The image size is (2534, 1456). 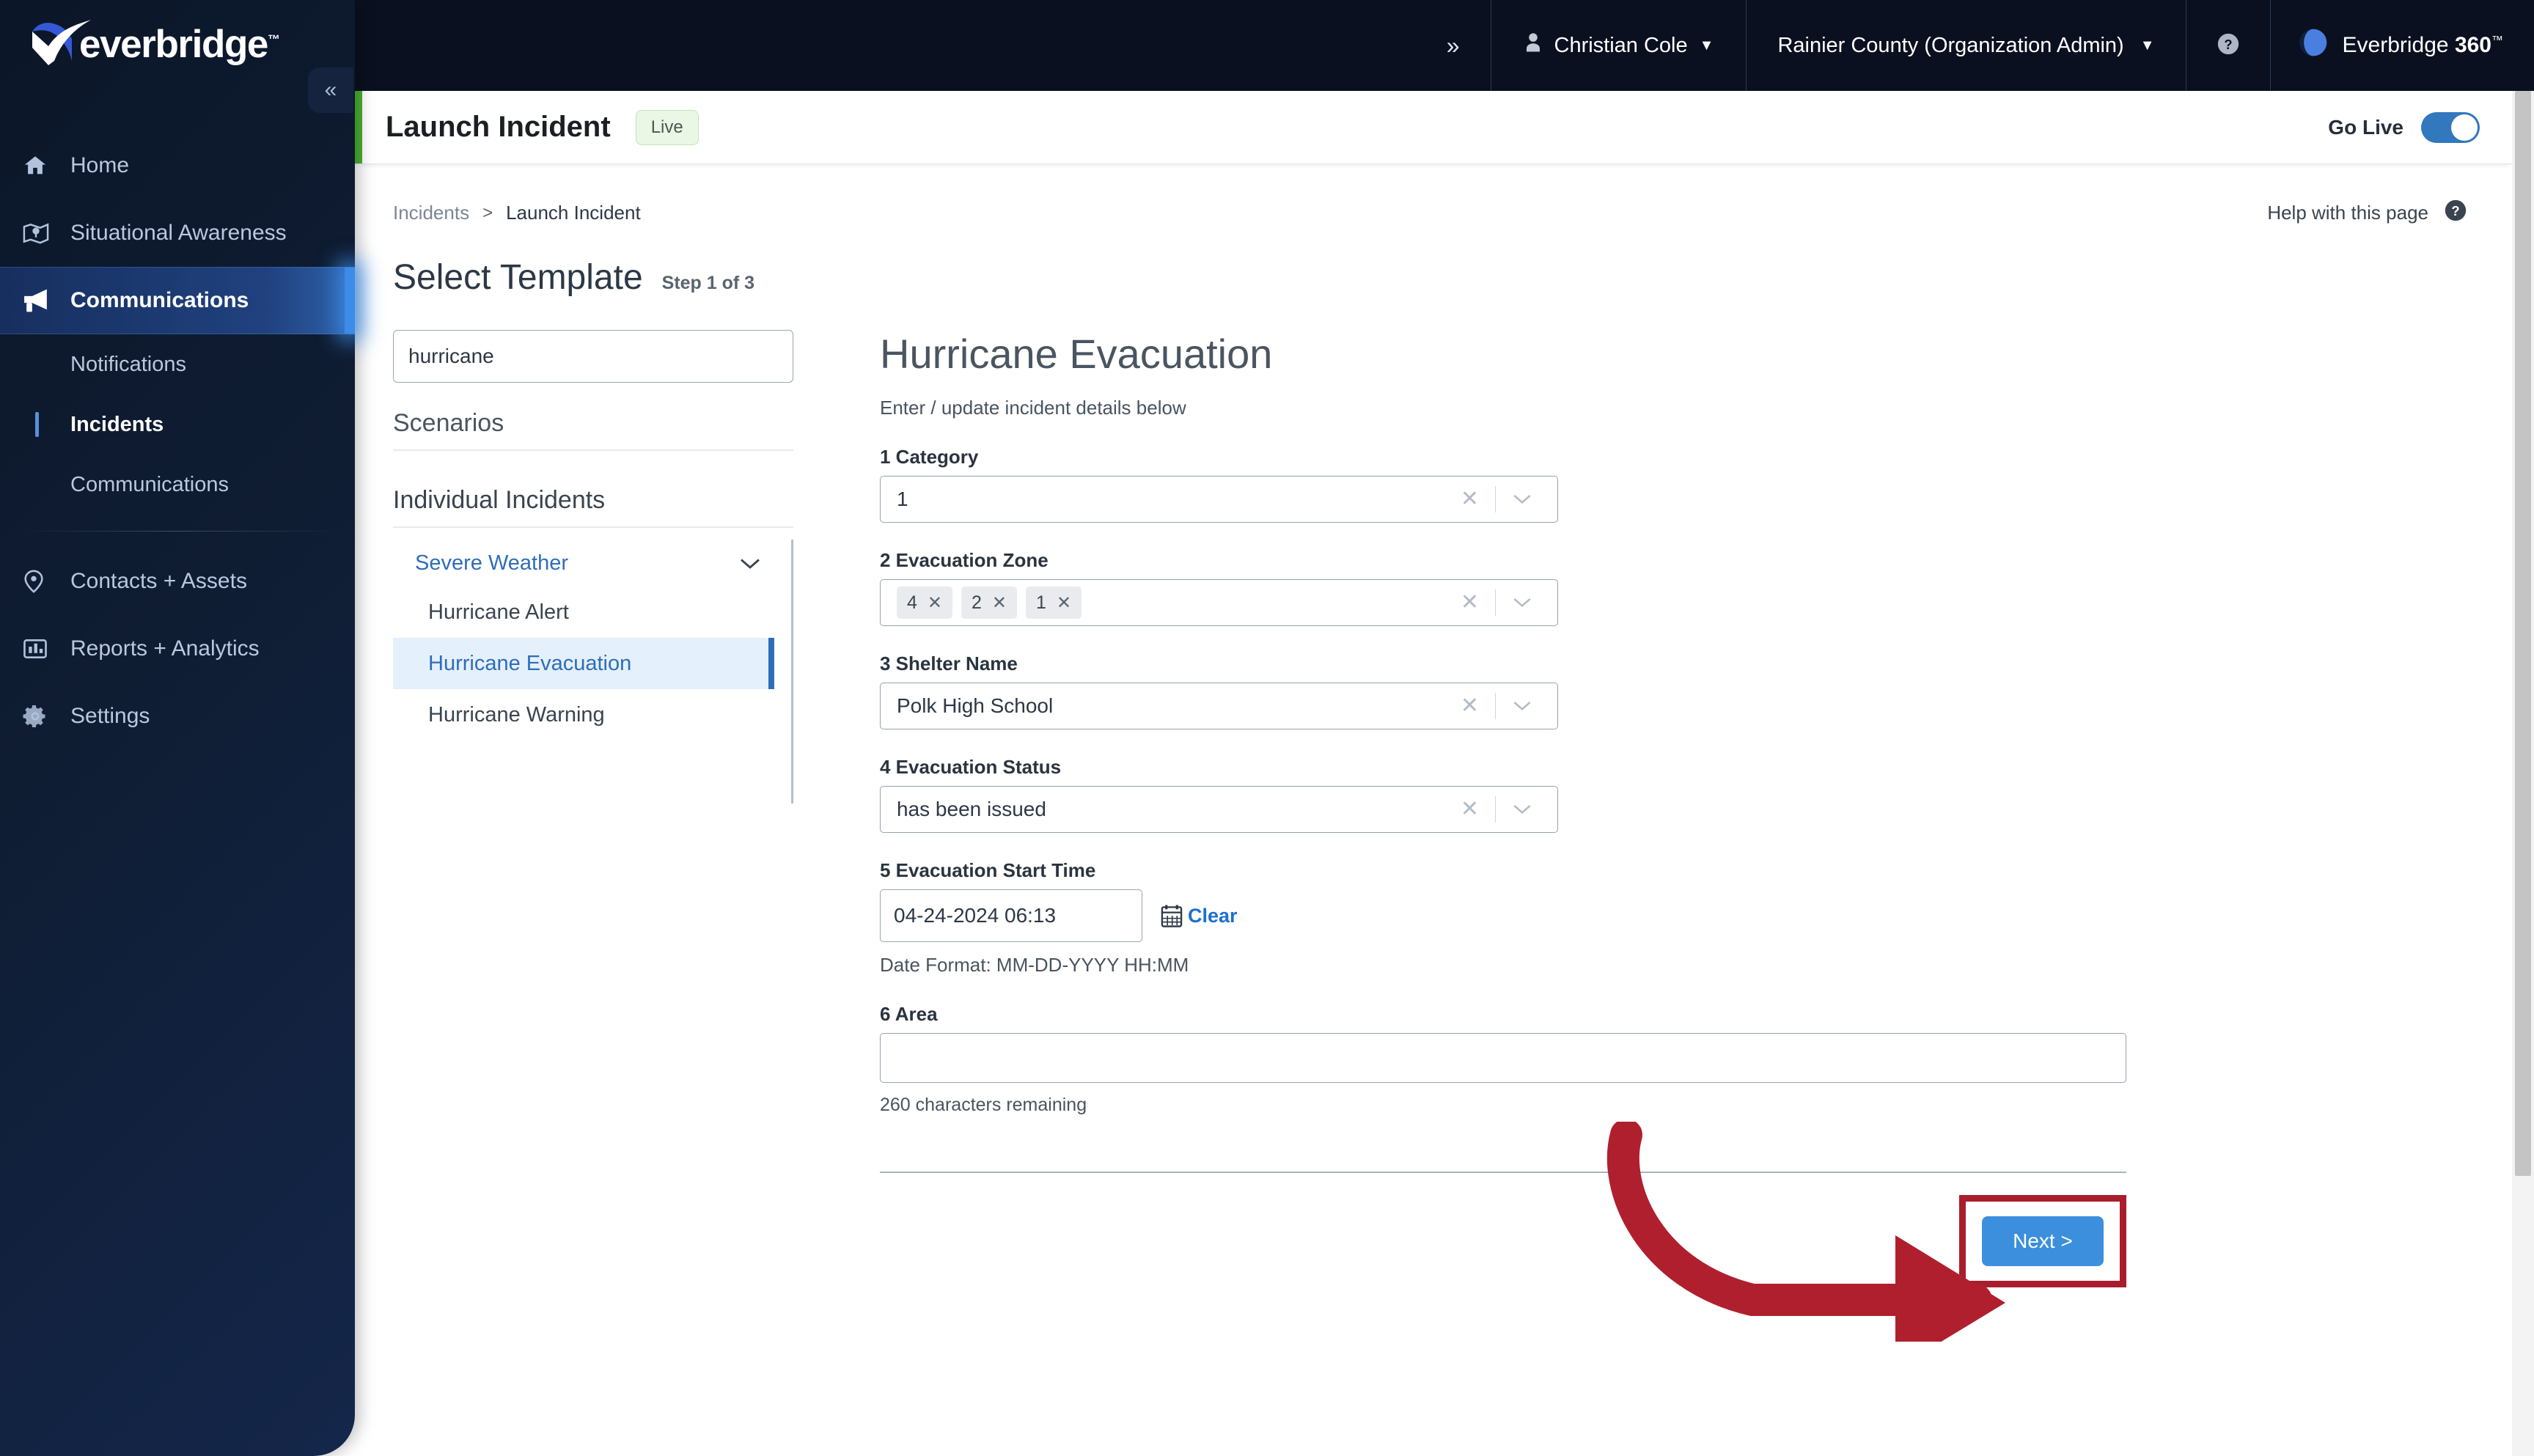 What do you see at coordinates (149, 484) in the screenshot?
I see `sidebar-subitem-label: Communications` at bounding box center [149, 484].